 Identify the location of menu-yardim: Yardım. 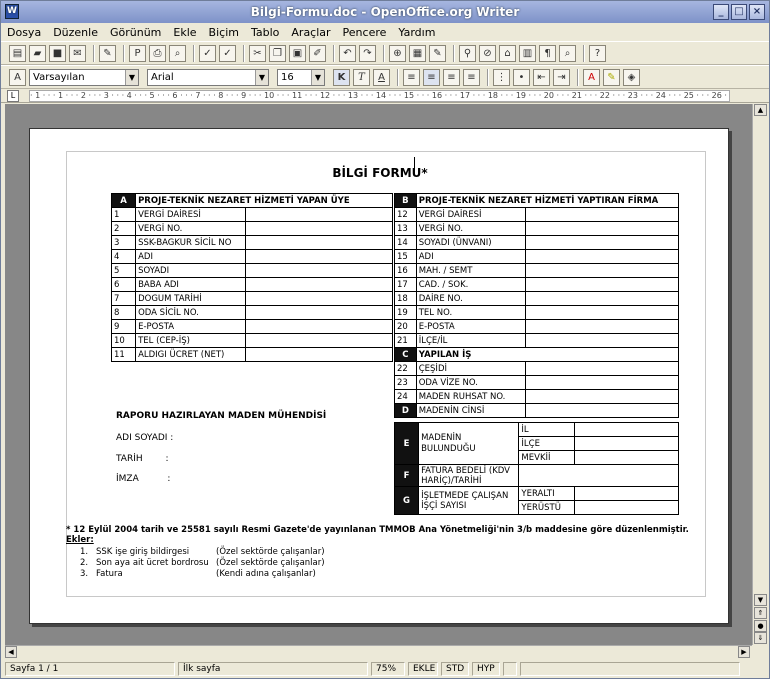
(416, 32).